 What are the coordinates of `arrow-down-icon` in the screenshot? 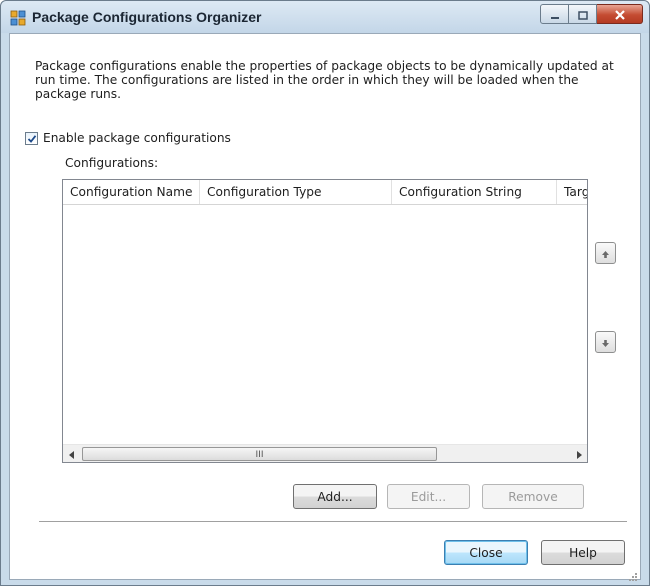 It's located at (605, 342).